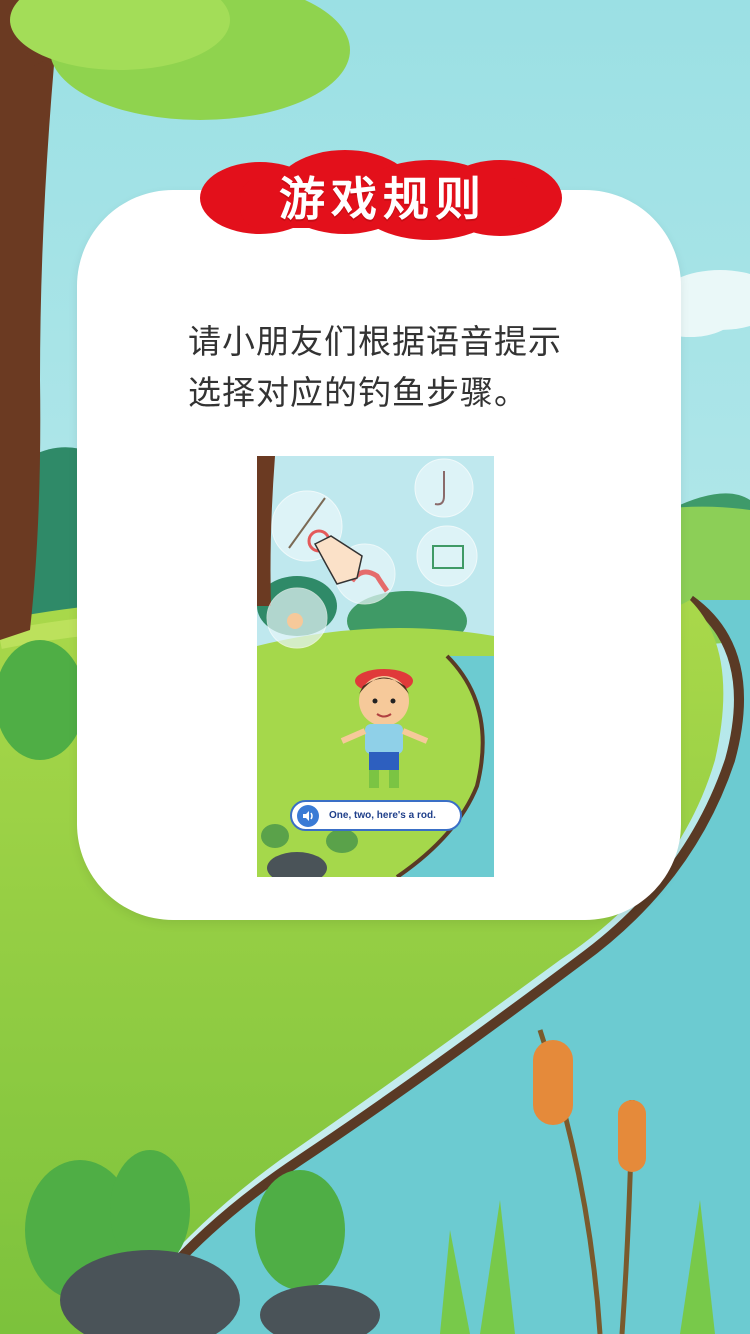 The height and width of the screenshot is (1334, 750). What do you see at coordinates (382, 815) in the screenshot?
I see `audio-caption-text: One, two, here's a rod.` at bounding box center [382, 815].